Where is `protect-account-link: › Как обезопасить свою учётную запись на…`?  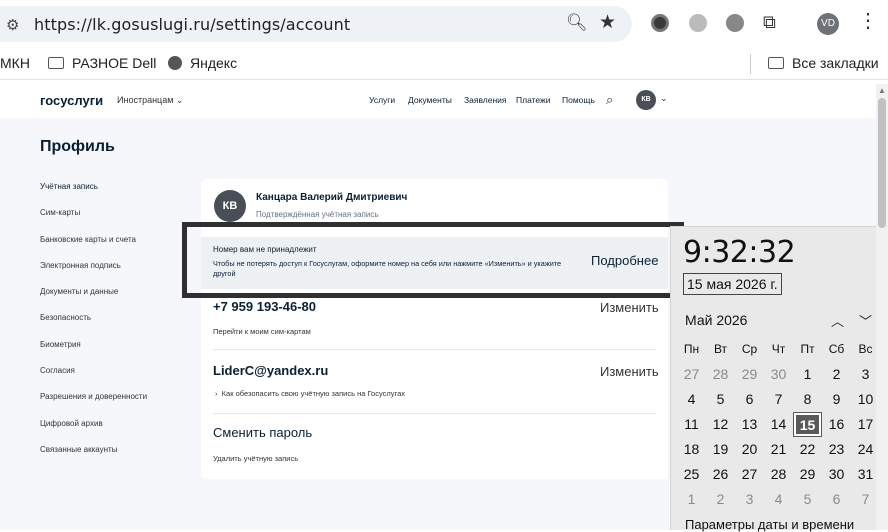 protect-account-link: › Как обезопасить свою учётную запись на… is located at coordinates (310, 393).